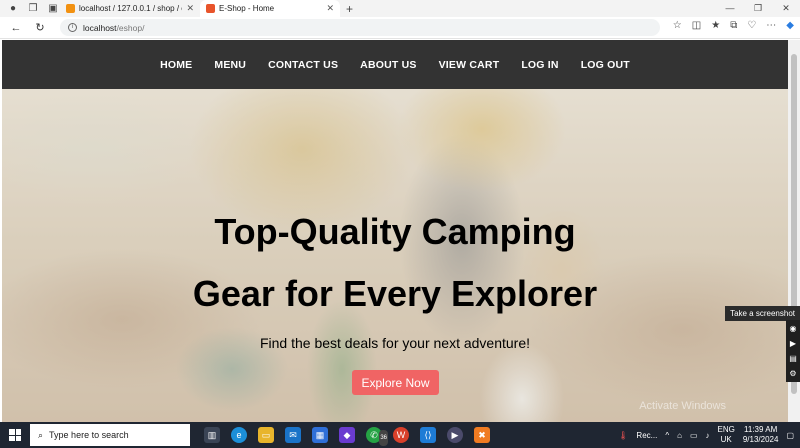 The height and width of the screenshot is (448, 800). I want to click on tab-actions-icon: ▣, so click(53, 9).